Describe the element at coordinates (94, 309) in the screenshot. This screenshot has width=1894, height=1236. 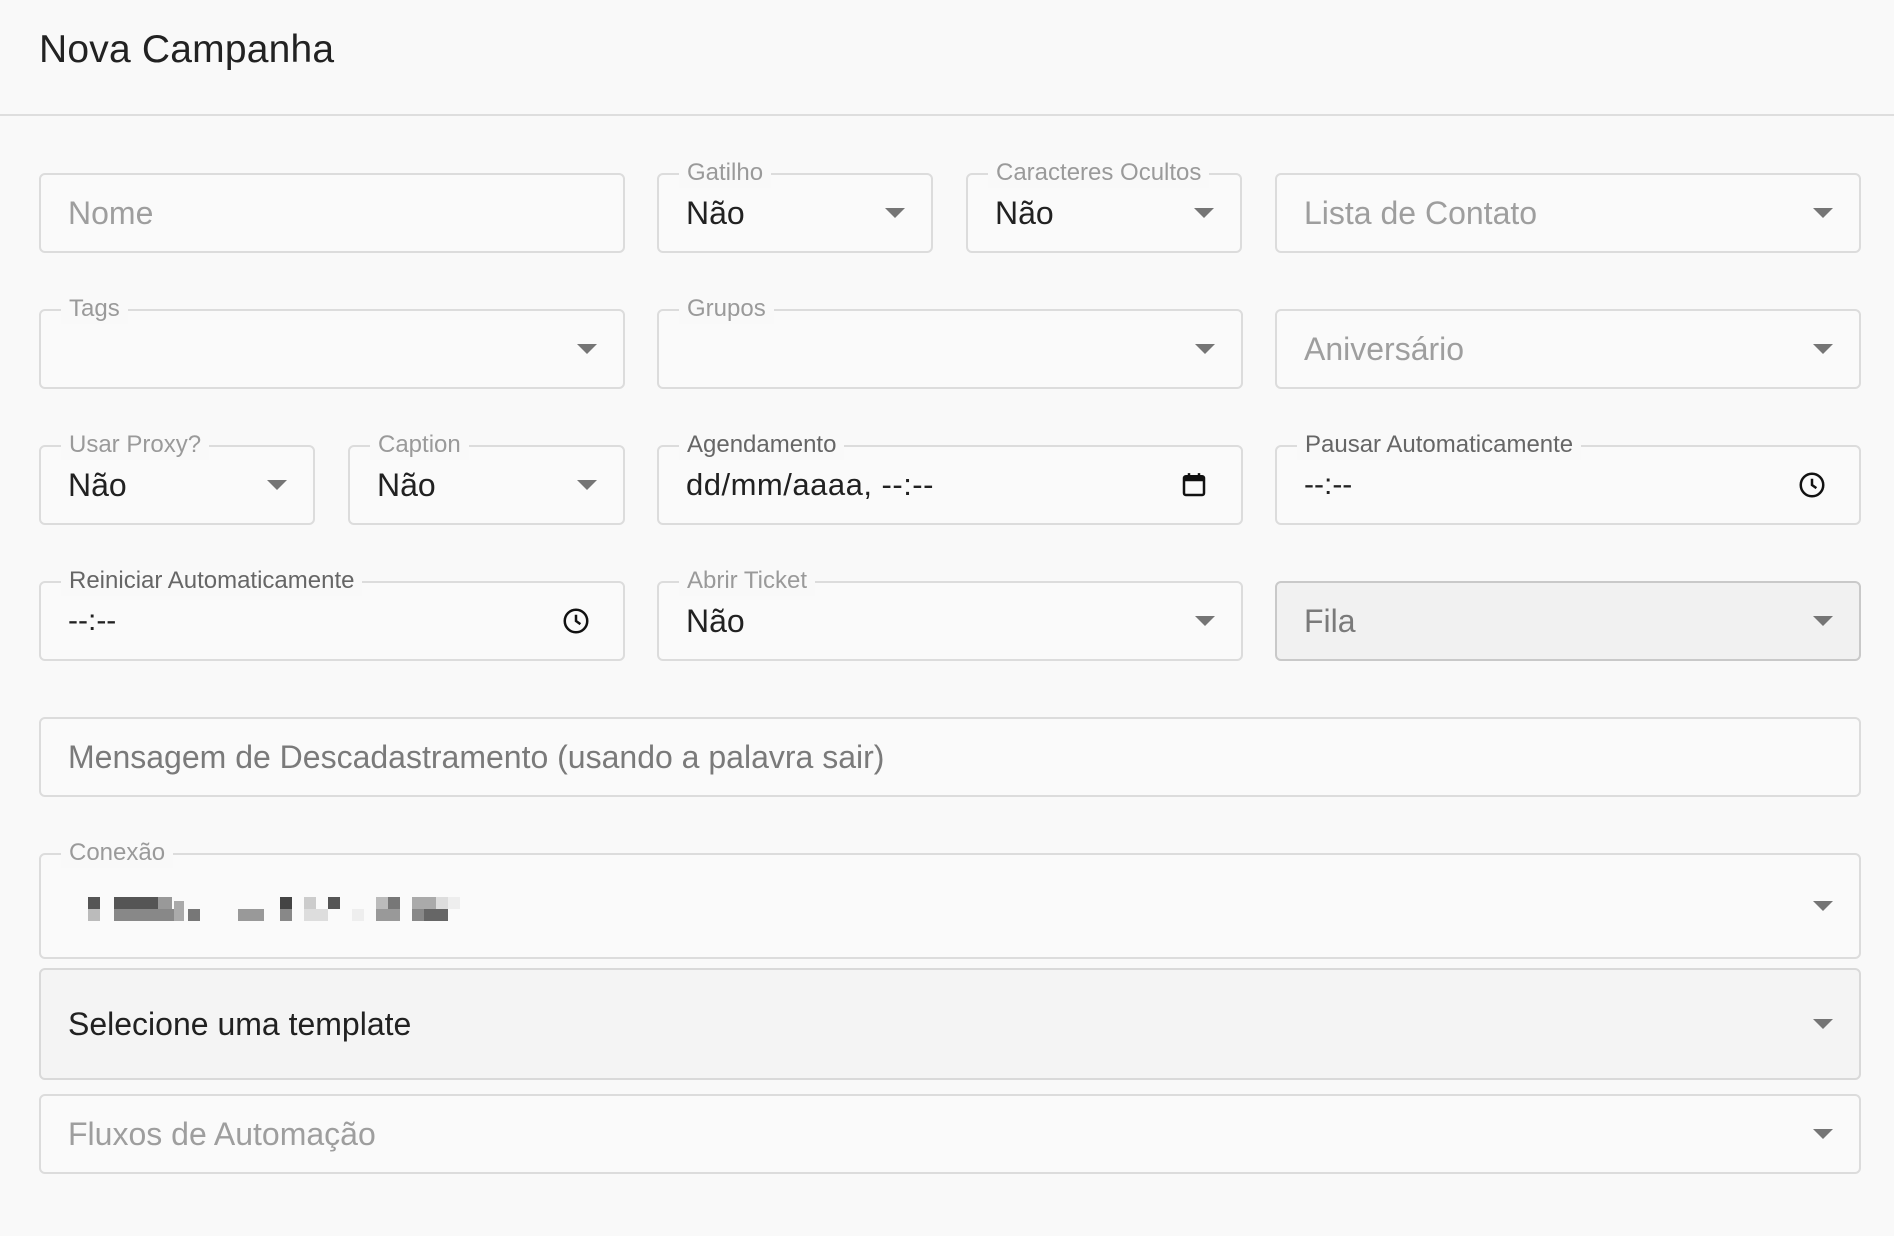
I see `tags-label: Tags` at that location.